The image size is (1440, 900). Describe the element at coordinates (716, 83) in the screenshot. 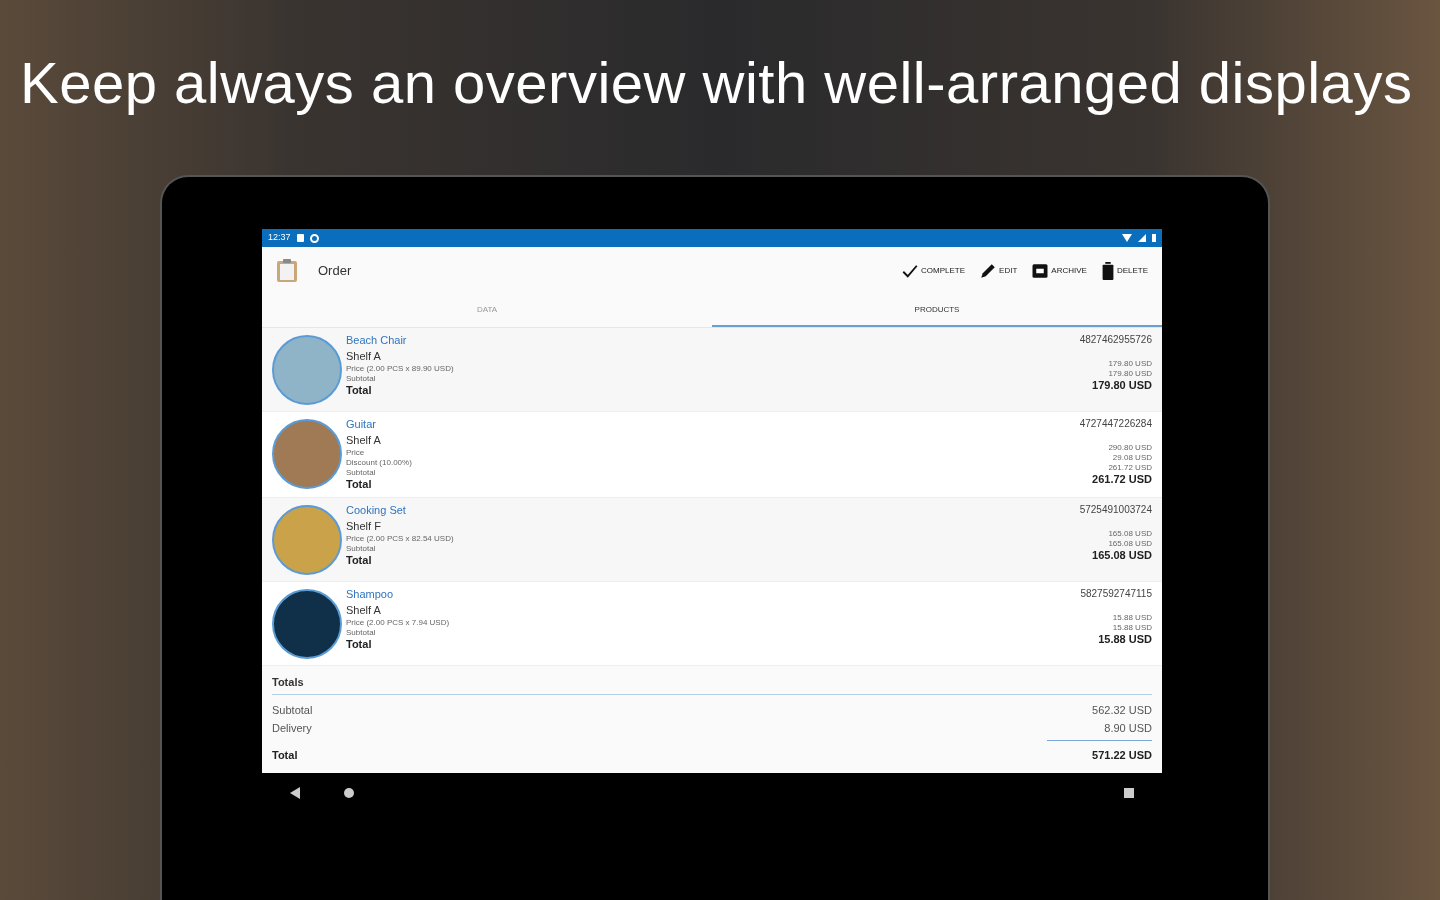

I see `headline: Keep always an overview with well-arranged displays` at that location.